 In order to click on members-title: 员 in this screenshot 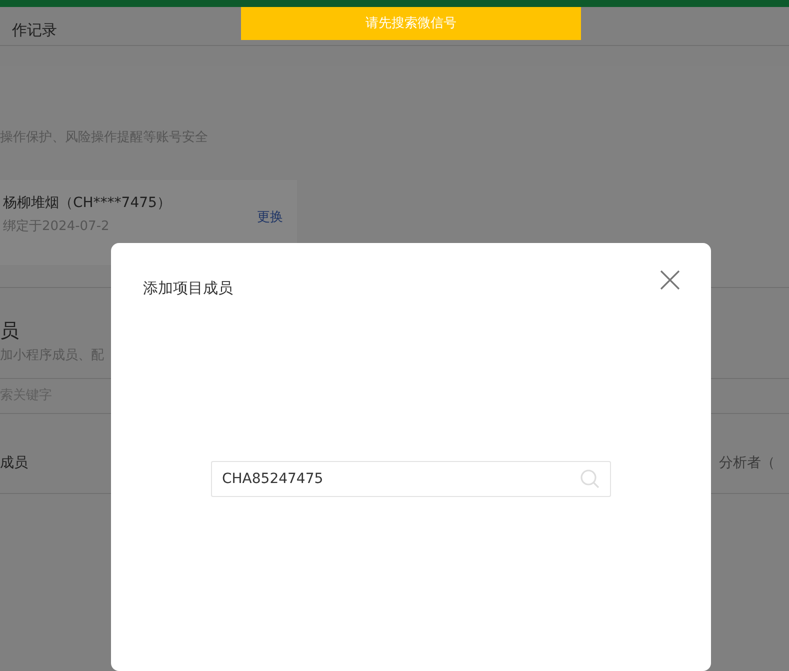, I will do `click(10, 331)`.